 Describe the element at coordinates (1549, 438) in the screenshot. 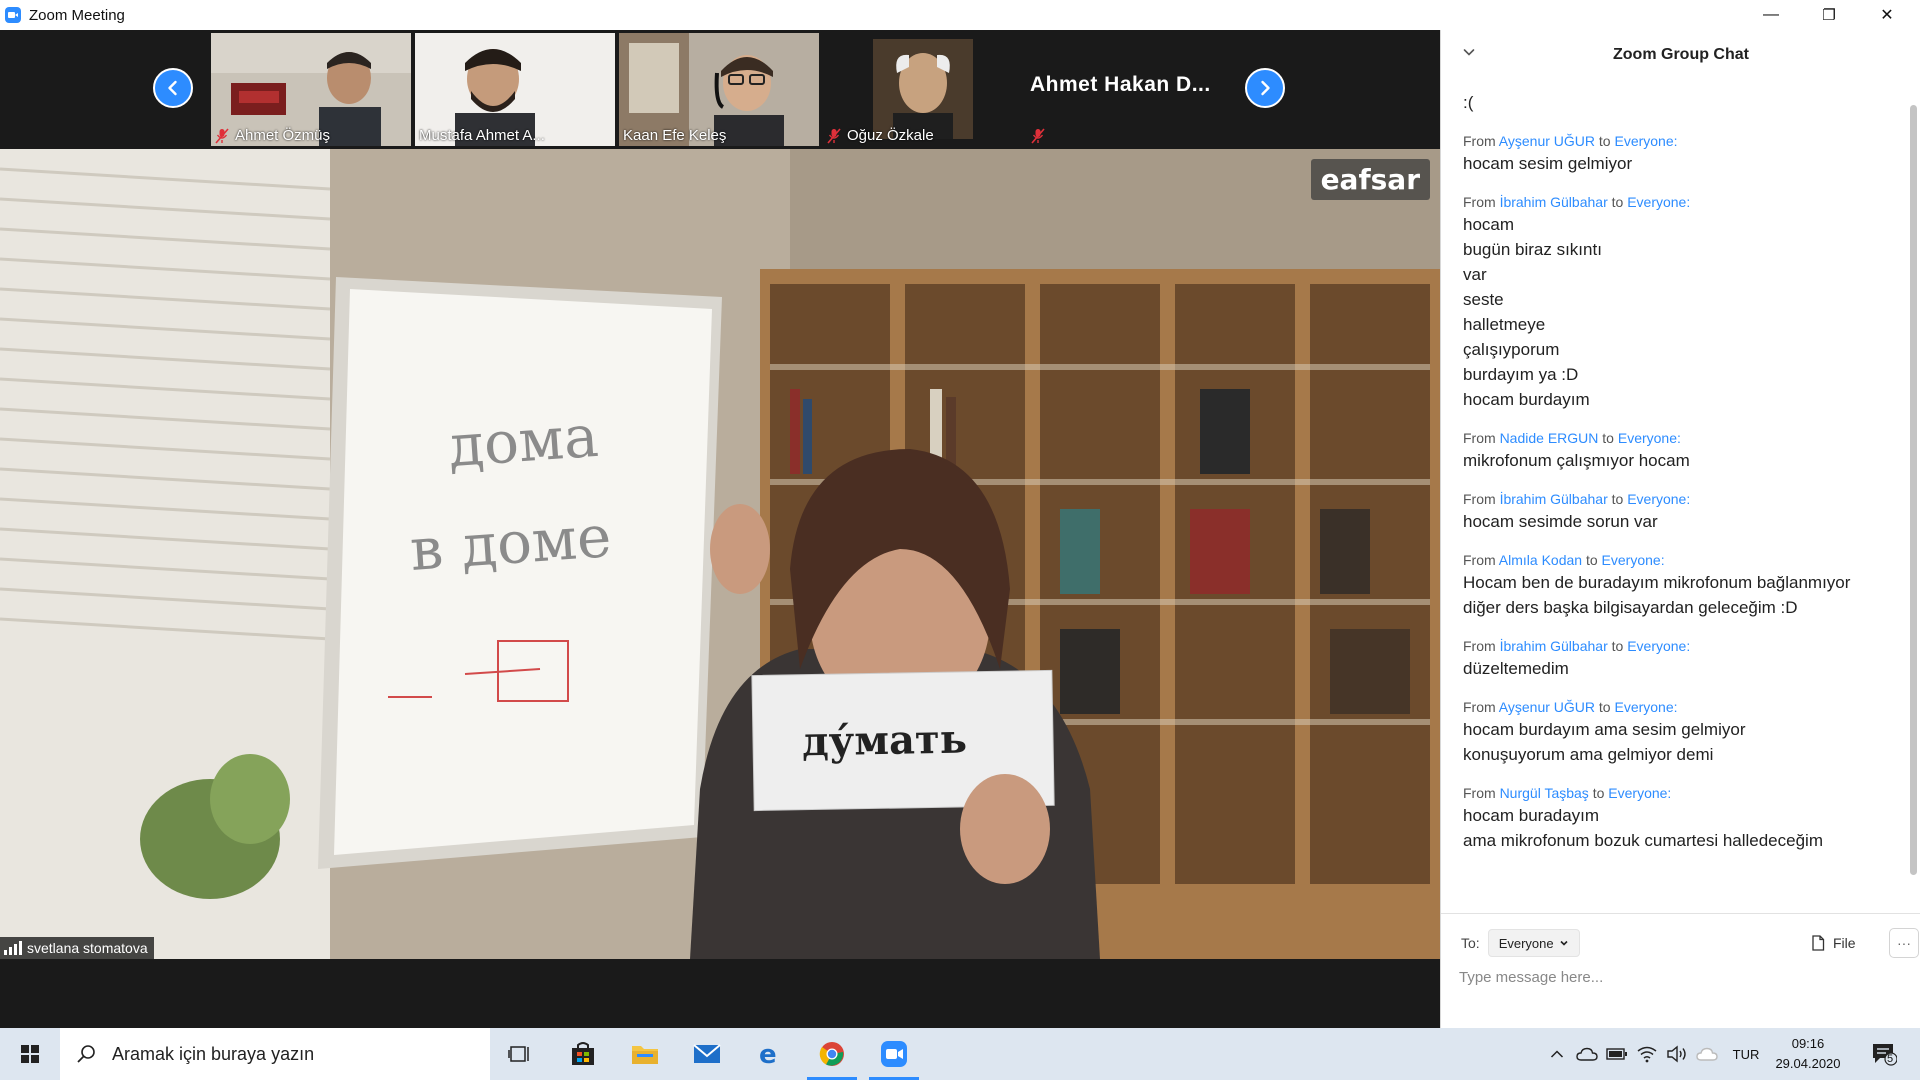

I see `chat-sender-link: Nadide ERGUN` at that location.